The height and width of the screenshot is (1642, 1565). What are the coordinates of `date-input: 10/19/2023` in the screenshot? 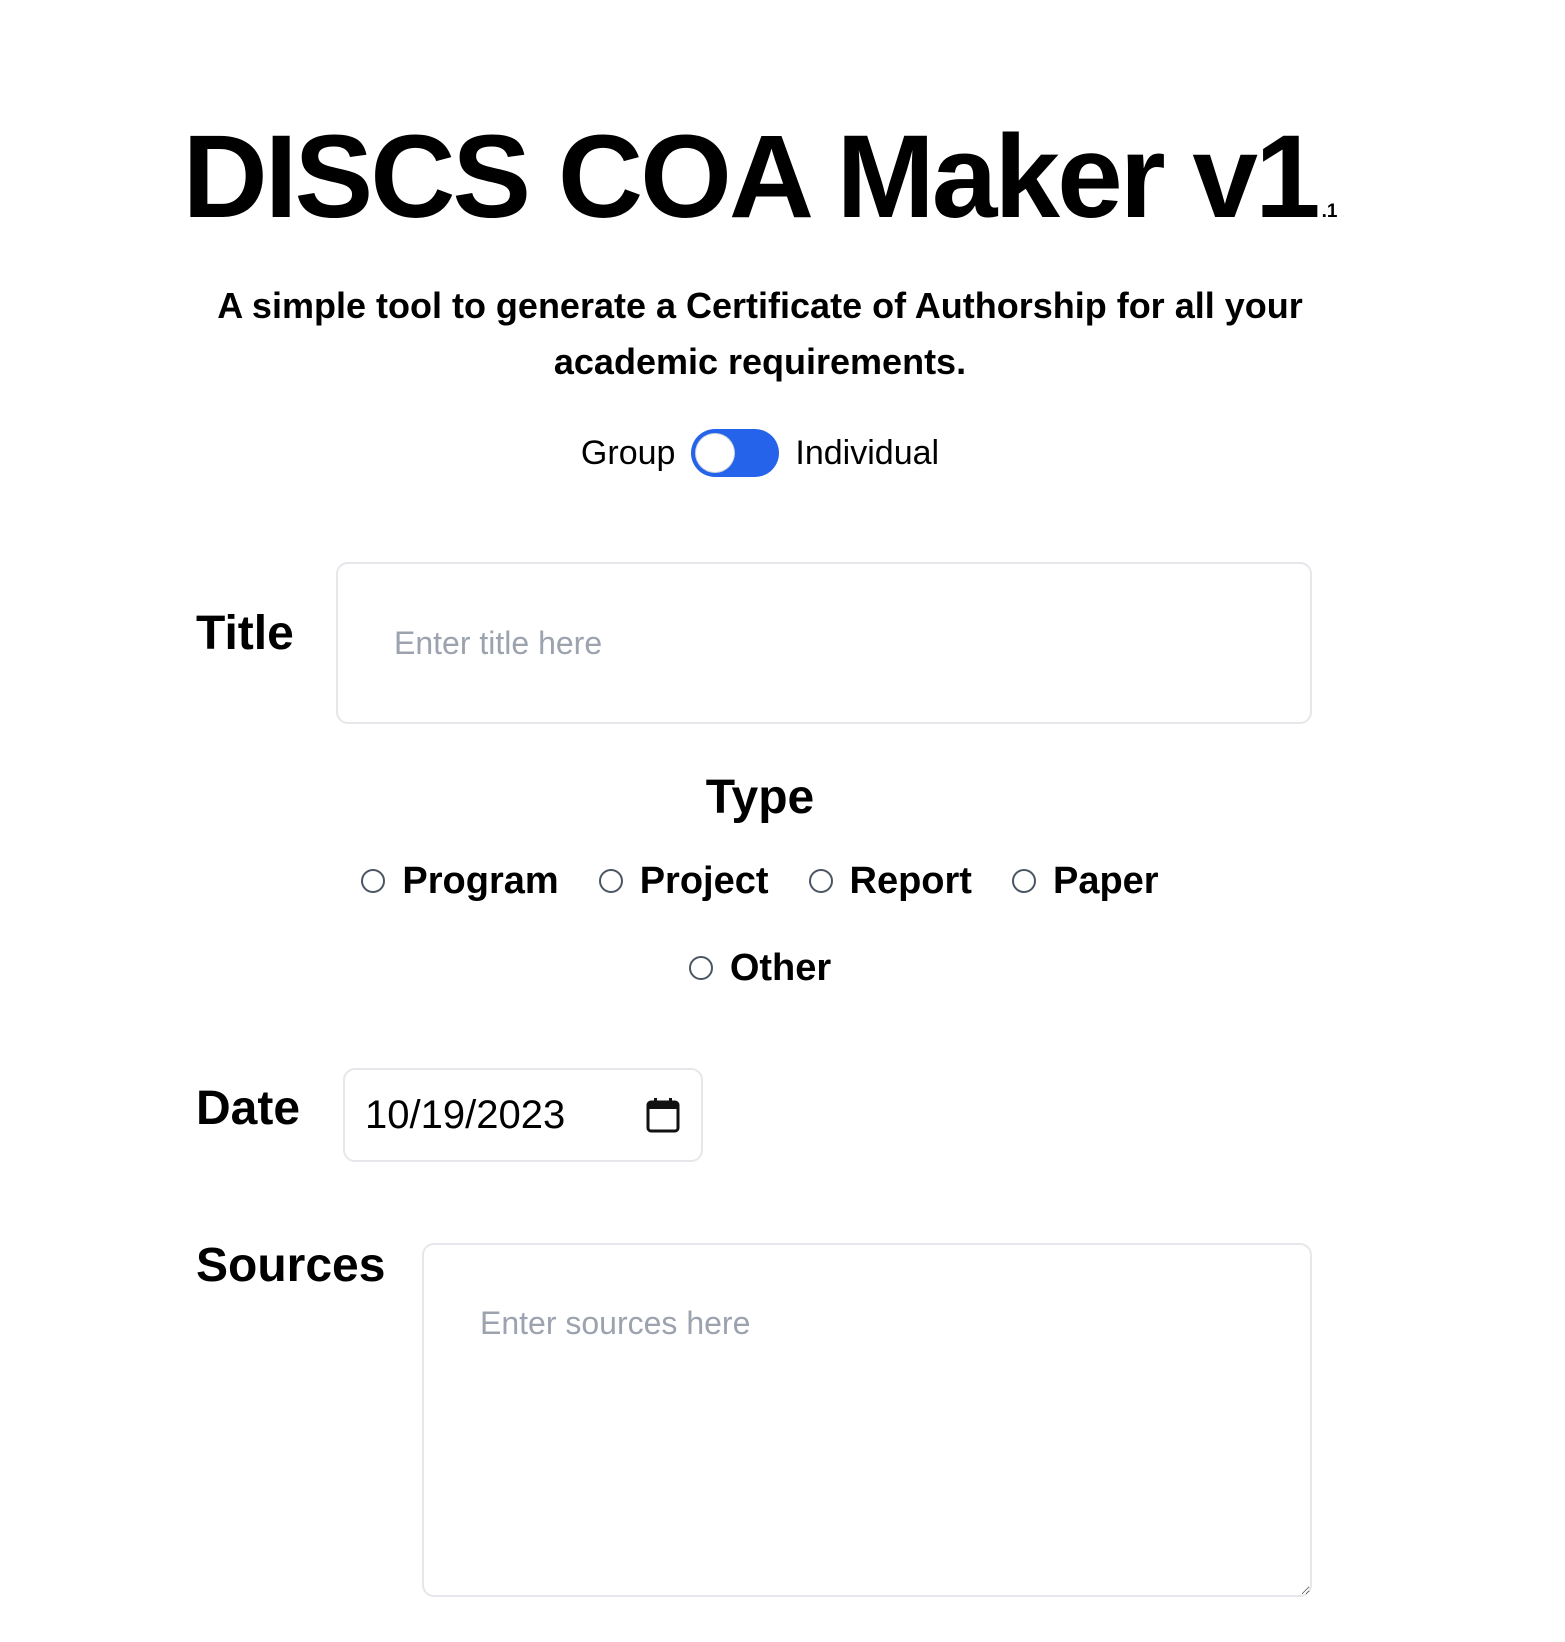 It's located at (523, 1115).